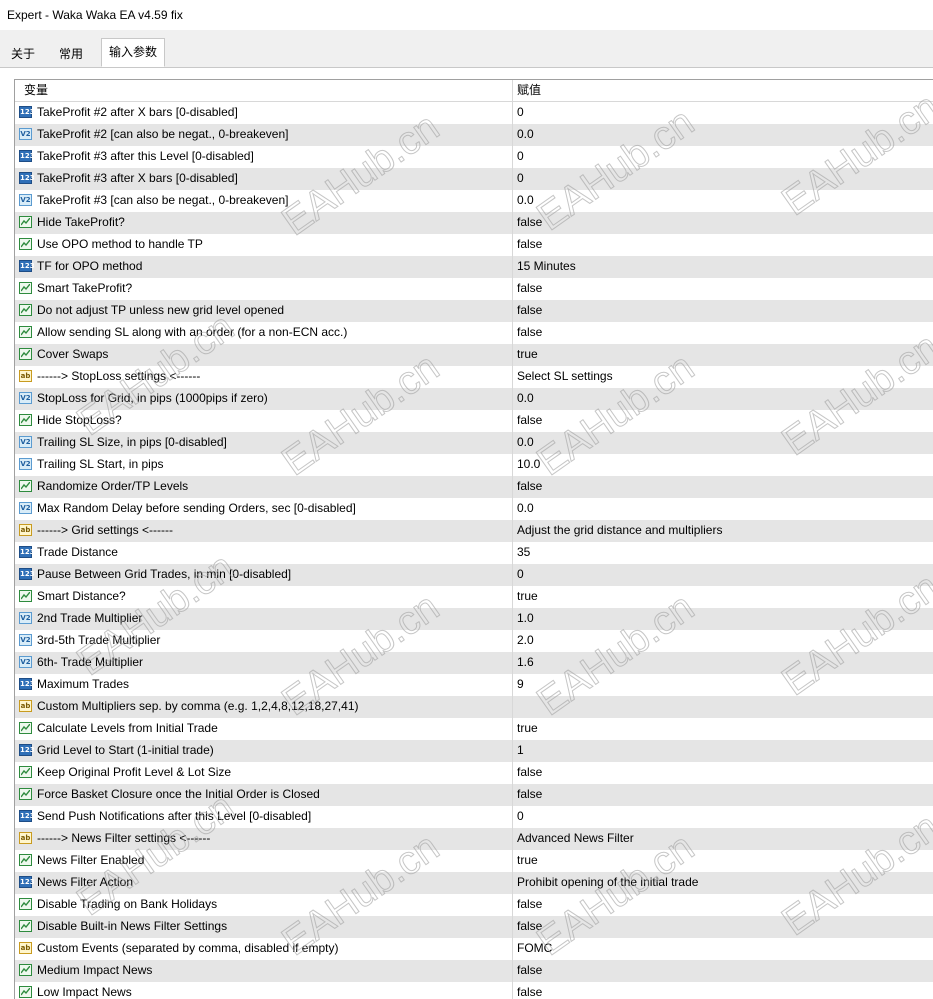 Image resolution: width=933 pixels, height=999 pixels. Describe the element at coordinates (264, 289) in the screenshot. I see `variable-cell: Smart TakeProfit?` at that location.